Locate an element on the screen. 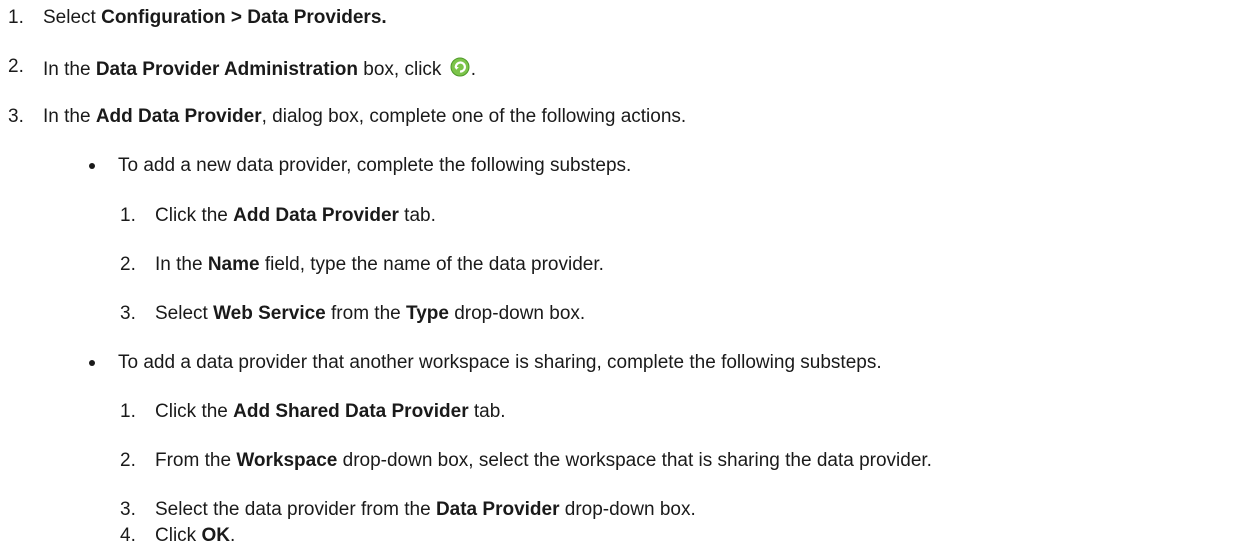  add-refresh-icon is located at coordinates (460, 67).